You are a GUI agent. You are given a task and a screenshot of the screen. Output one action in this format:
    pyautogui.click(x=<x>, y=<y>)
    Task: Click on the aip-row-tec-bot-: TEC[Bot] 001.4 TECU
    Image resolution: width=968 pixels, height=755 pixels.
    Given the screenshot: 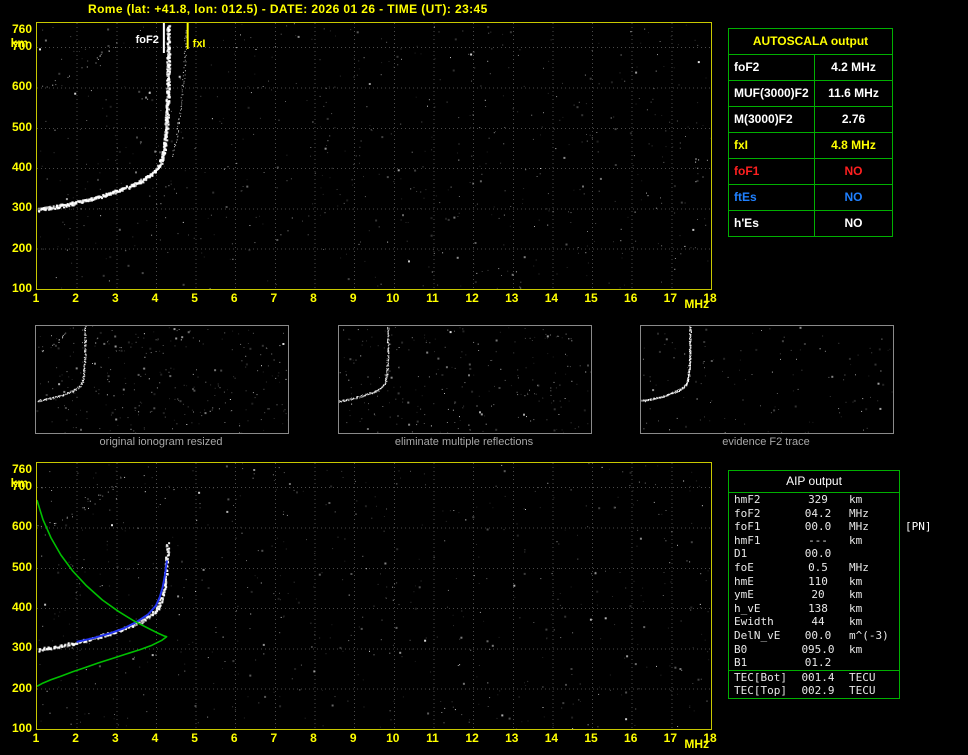 What is the action you would take?
    pyautogui.click(x=814, y=677)
    